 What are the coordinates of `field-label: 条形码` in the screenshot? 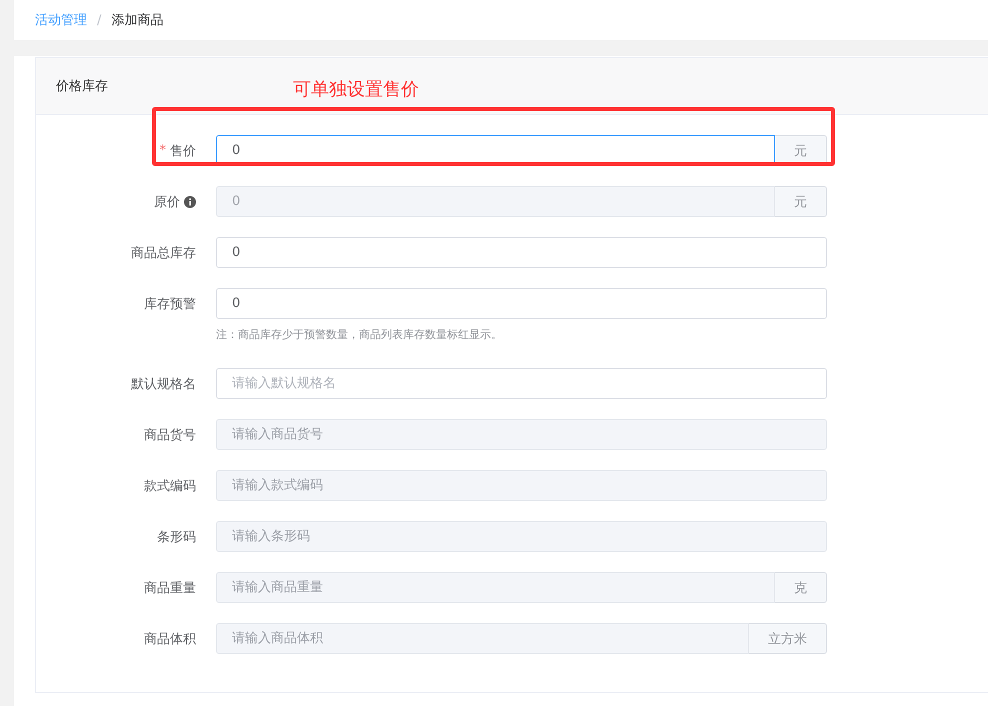 It's located at (176, 537).